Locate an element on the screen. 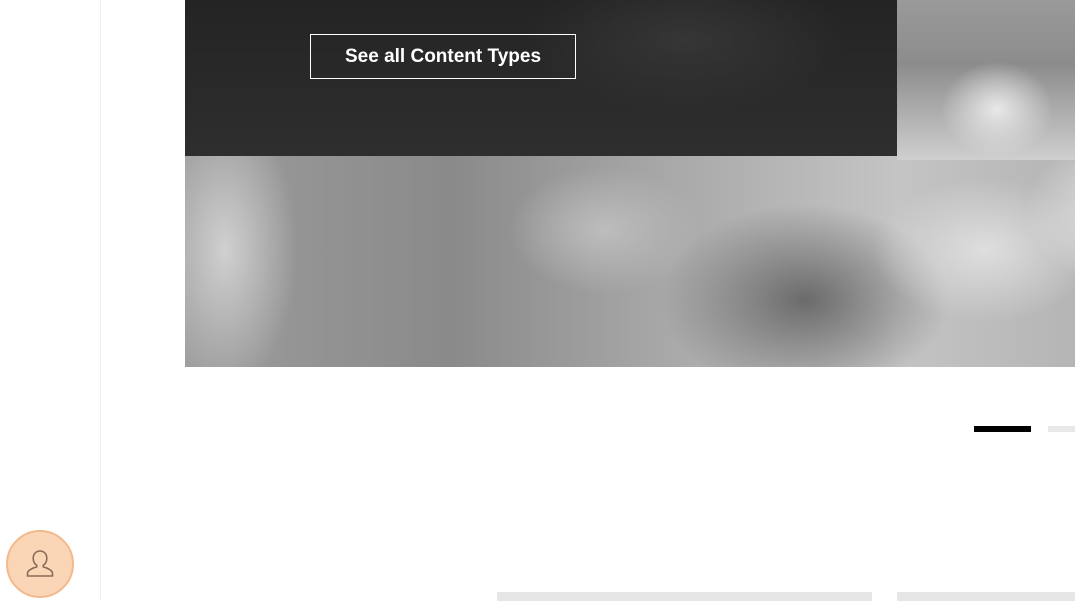 Image resolution: width=1075 pixels, height=601 pixels. hero-image-top-right is located at coordinates (986, 80).